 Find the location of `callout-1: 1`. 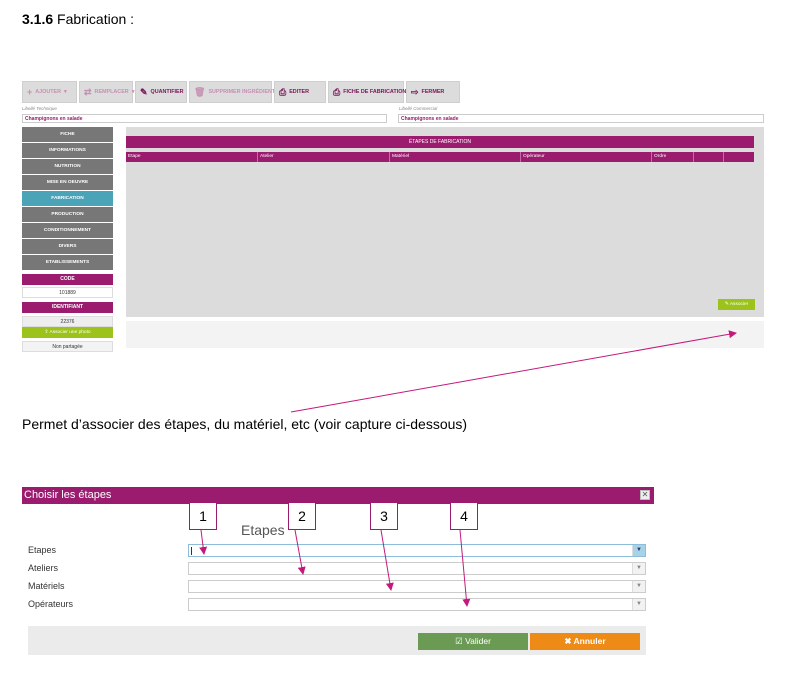

callout-1: 1 is located at coordinates (203, 516).